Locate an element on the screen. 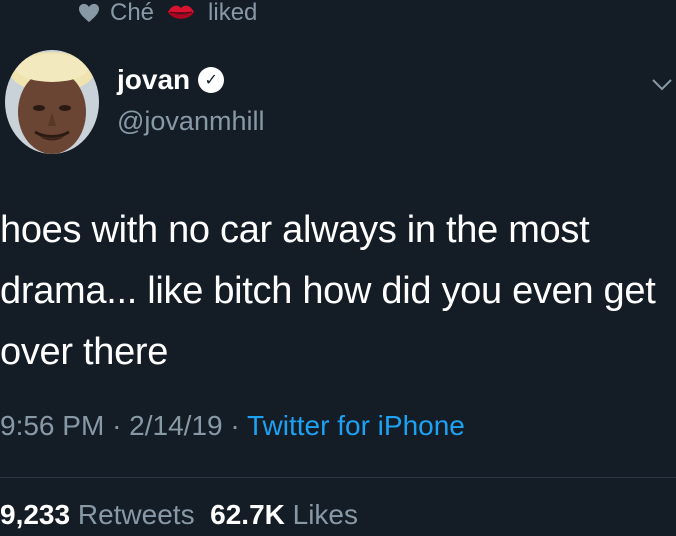 Image resolution: width=676 pixels, height=536 pixels. liked-by-name: Ché is located at coordinates (132, 13).